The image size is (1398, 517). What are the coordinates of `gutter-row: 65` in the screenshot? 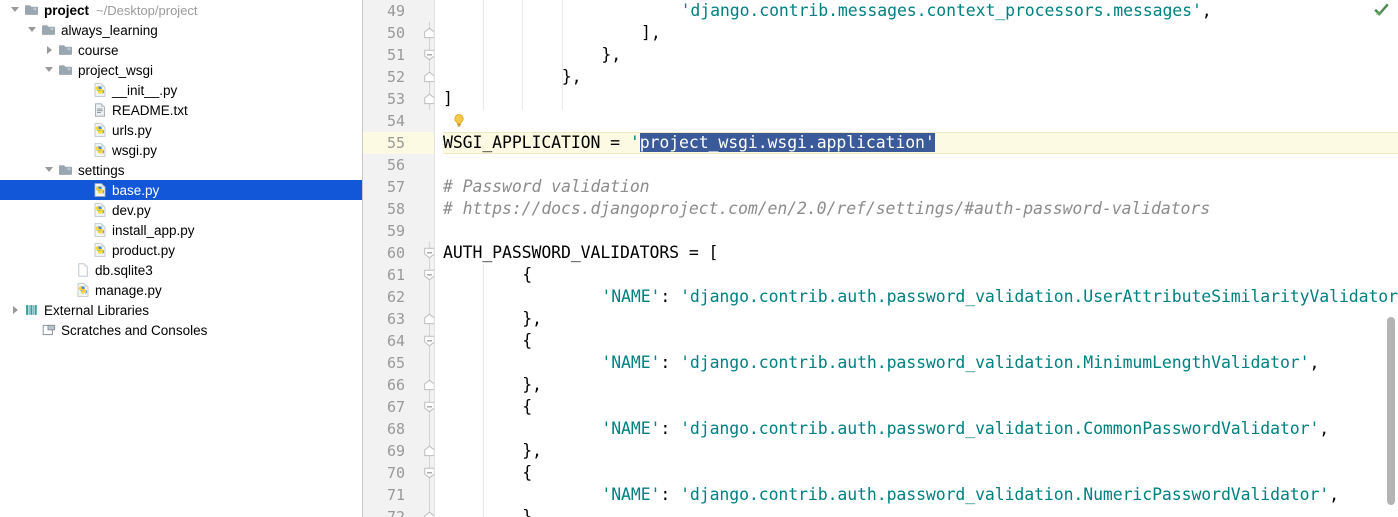 It's located at (398, 363).